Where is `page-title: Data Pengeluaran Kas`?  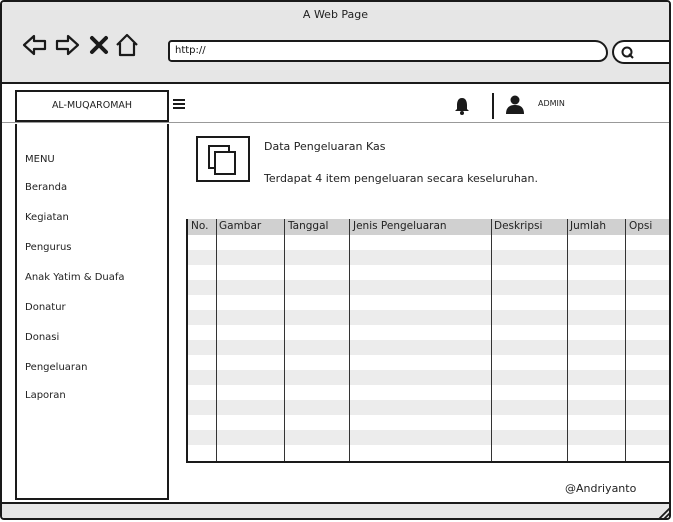 page-title: Data Pengeluaran Kas is located at coordinates (325, 146).